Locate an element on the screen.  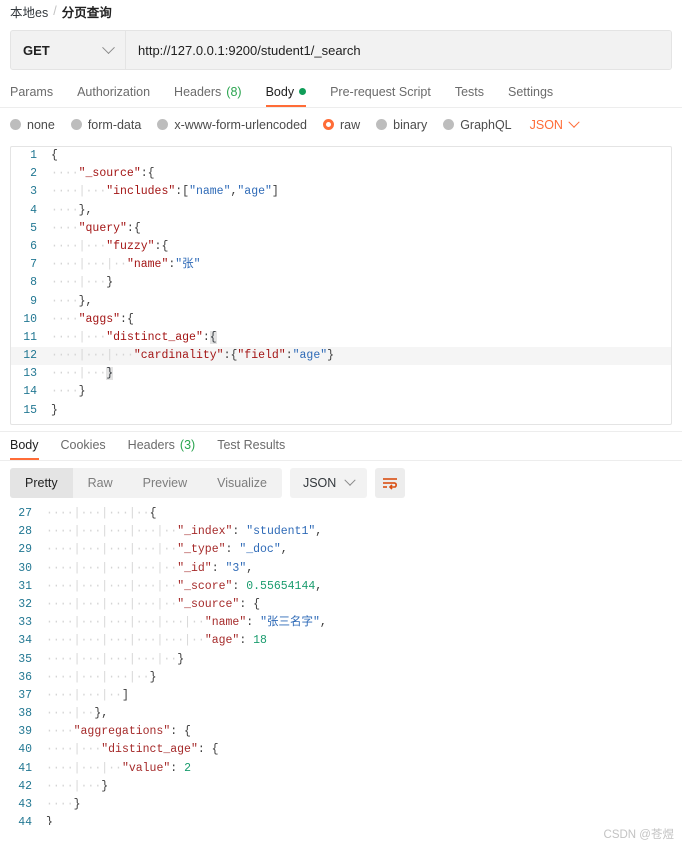
tab-settings: Settings is located at coordinates (530, 91).